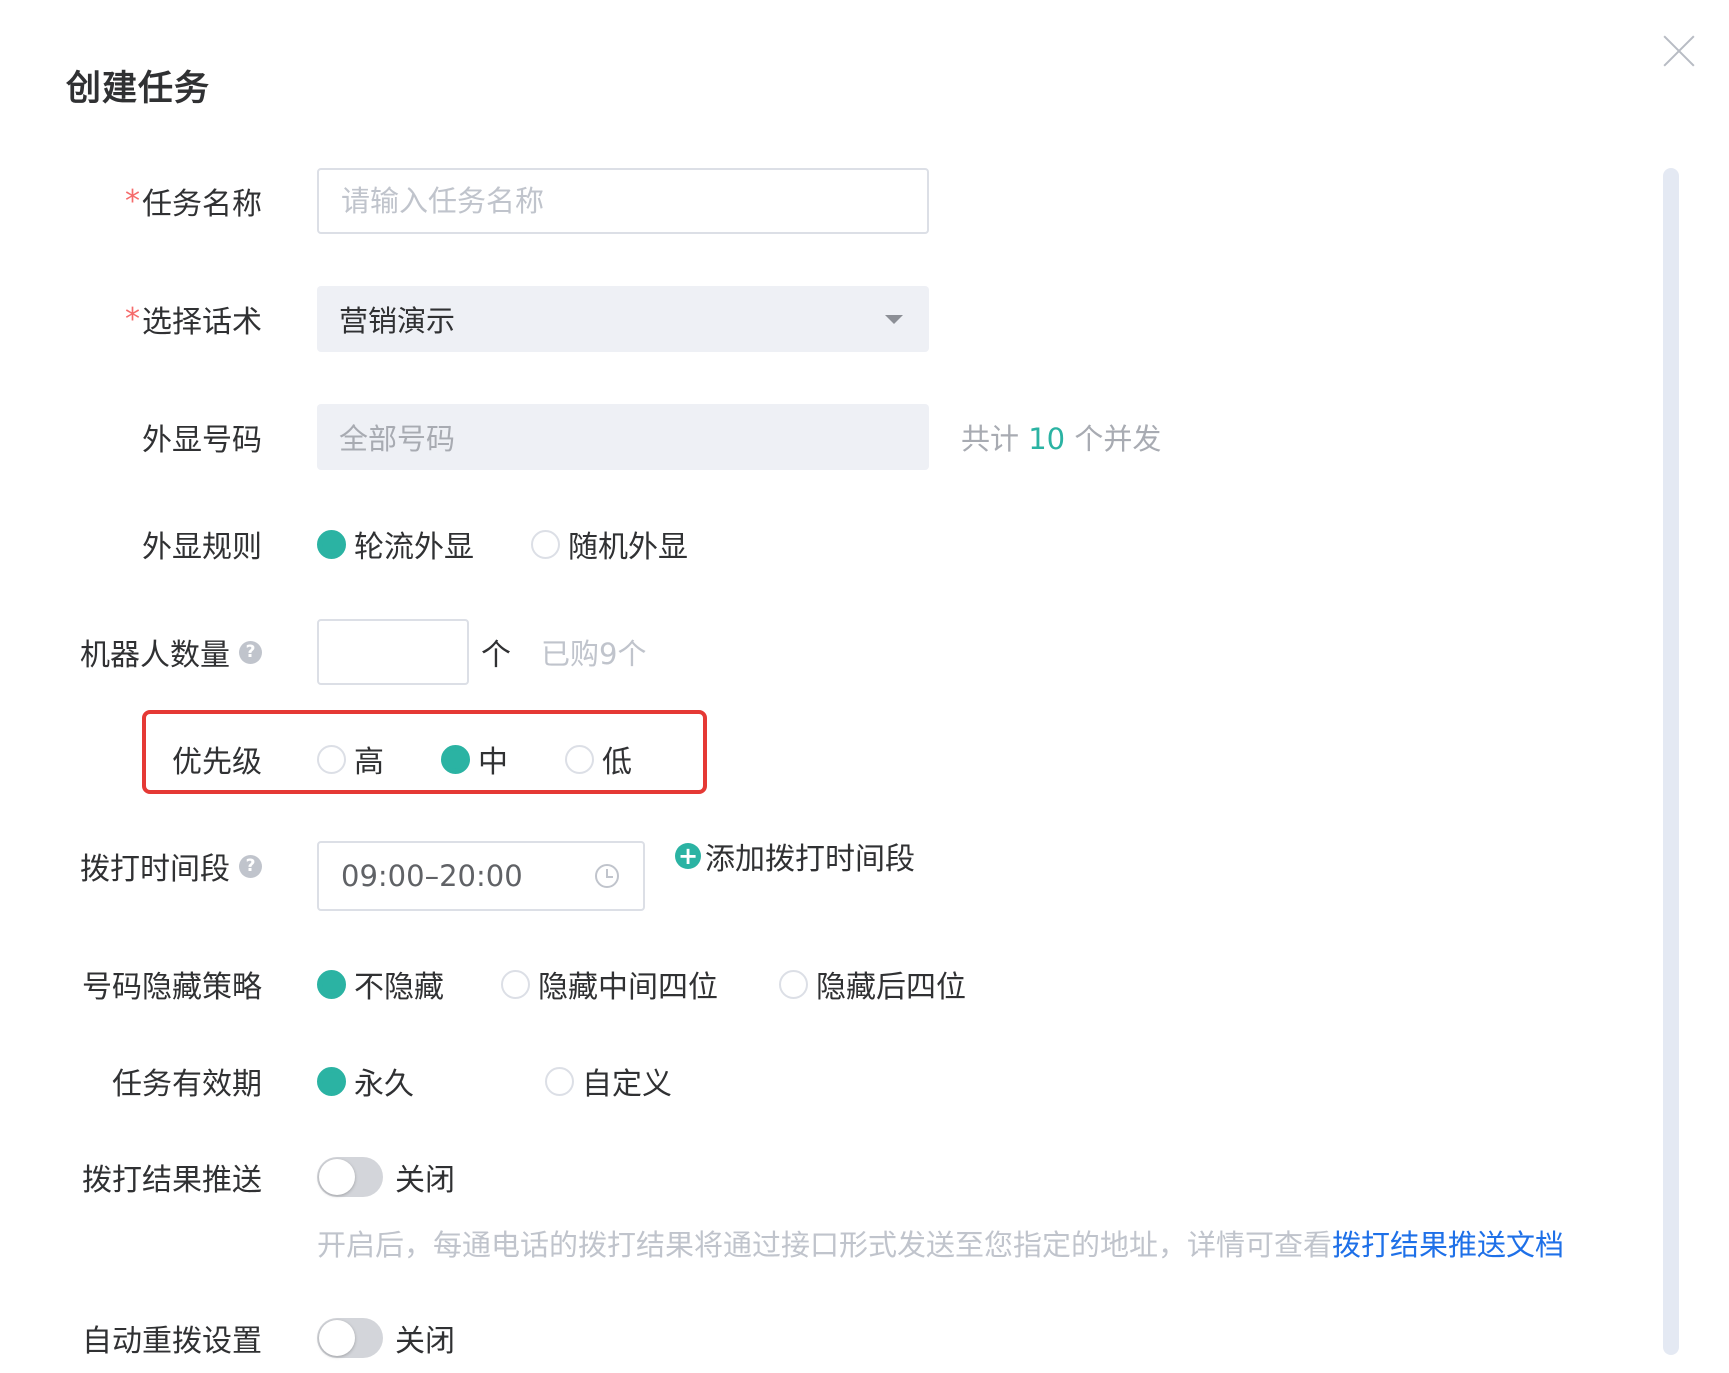  What do you see at coordinates (825, 1177) in the screenshot?
I see `form-row-result-push: 拨打结果推送 关闭` at bounding box center [825, 1177].